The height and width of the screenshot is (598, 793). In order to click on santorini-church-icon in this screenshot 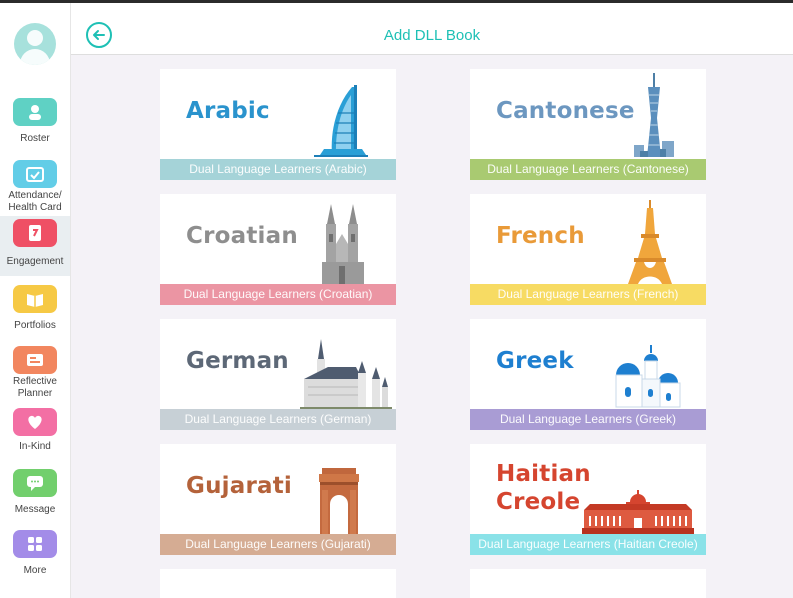, I will do `click(648, 376)`.